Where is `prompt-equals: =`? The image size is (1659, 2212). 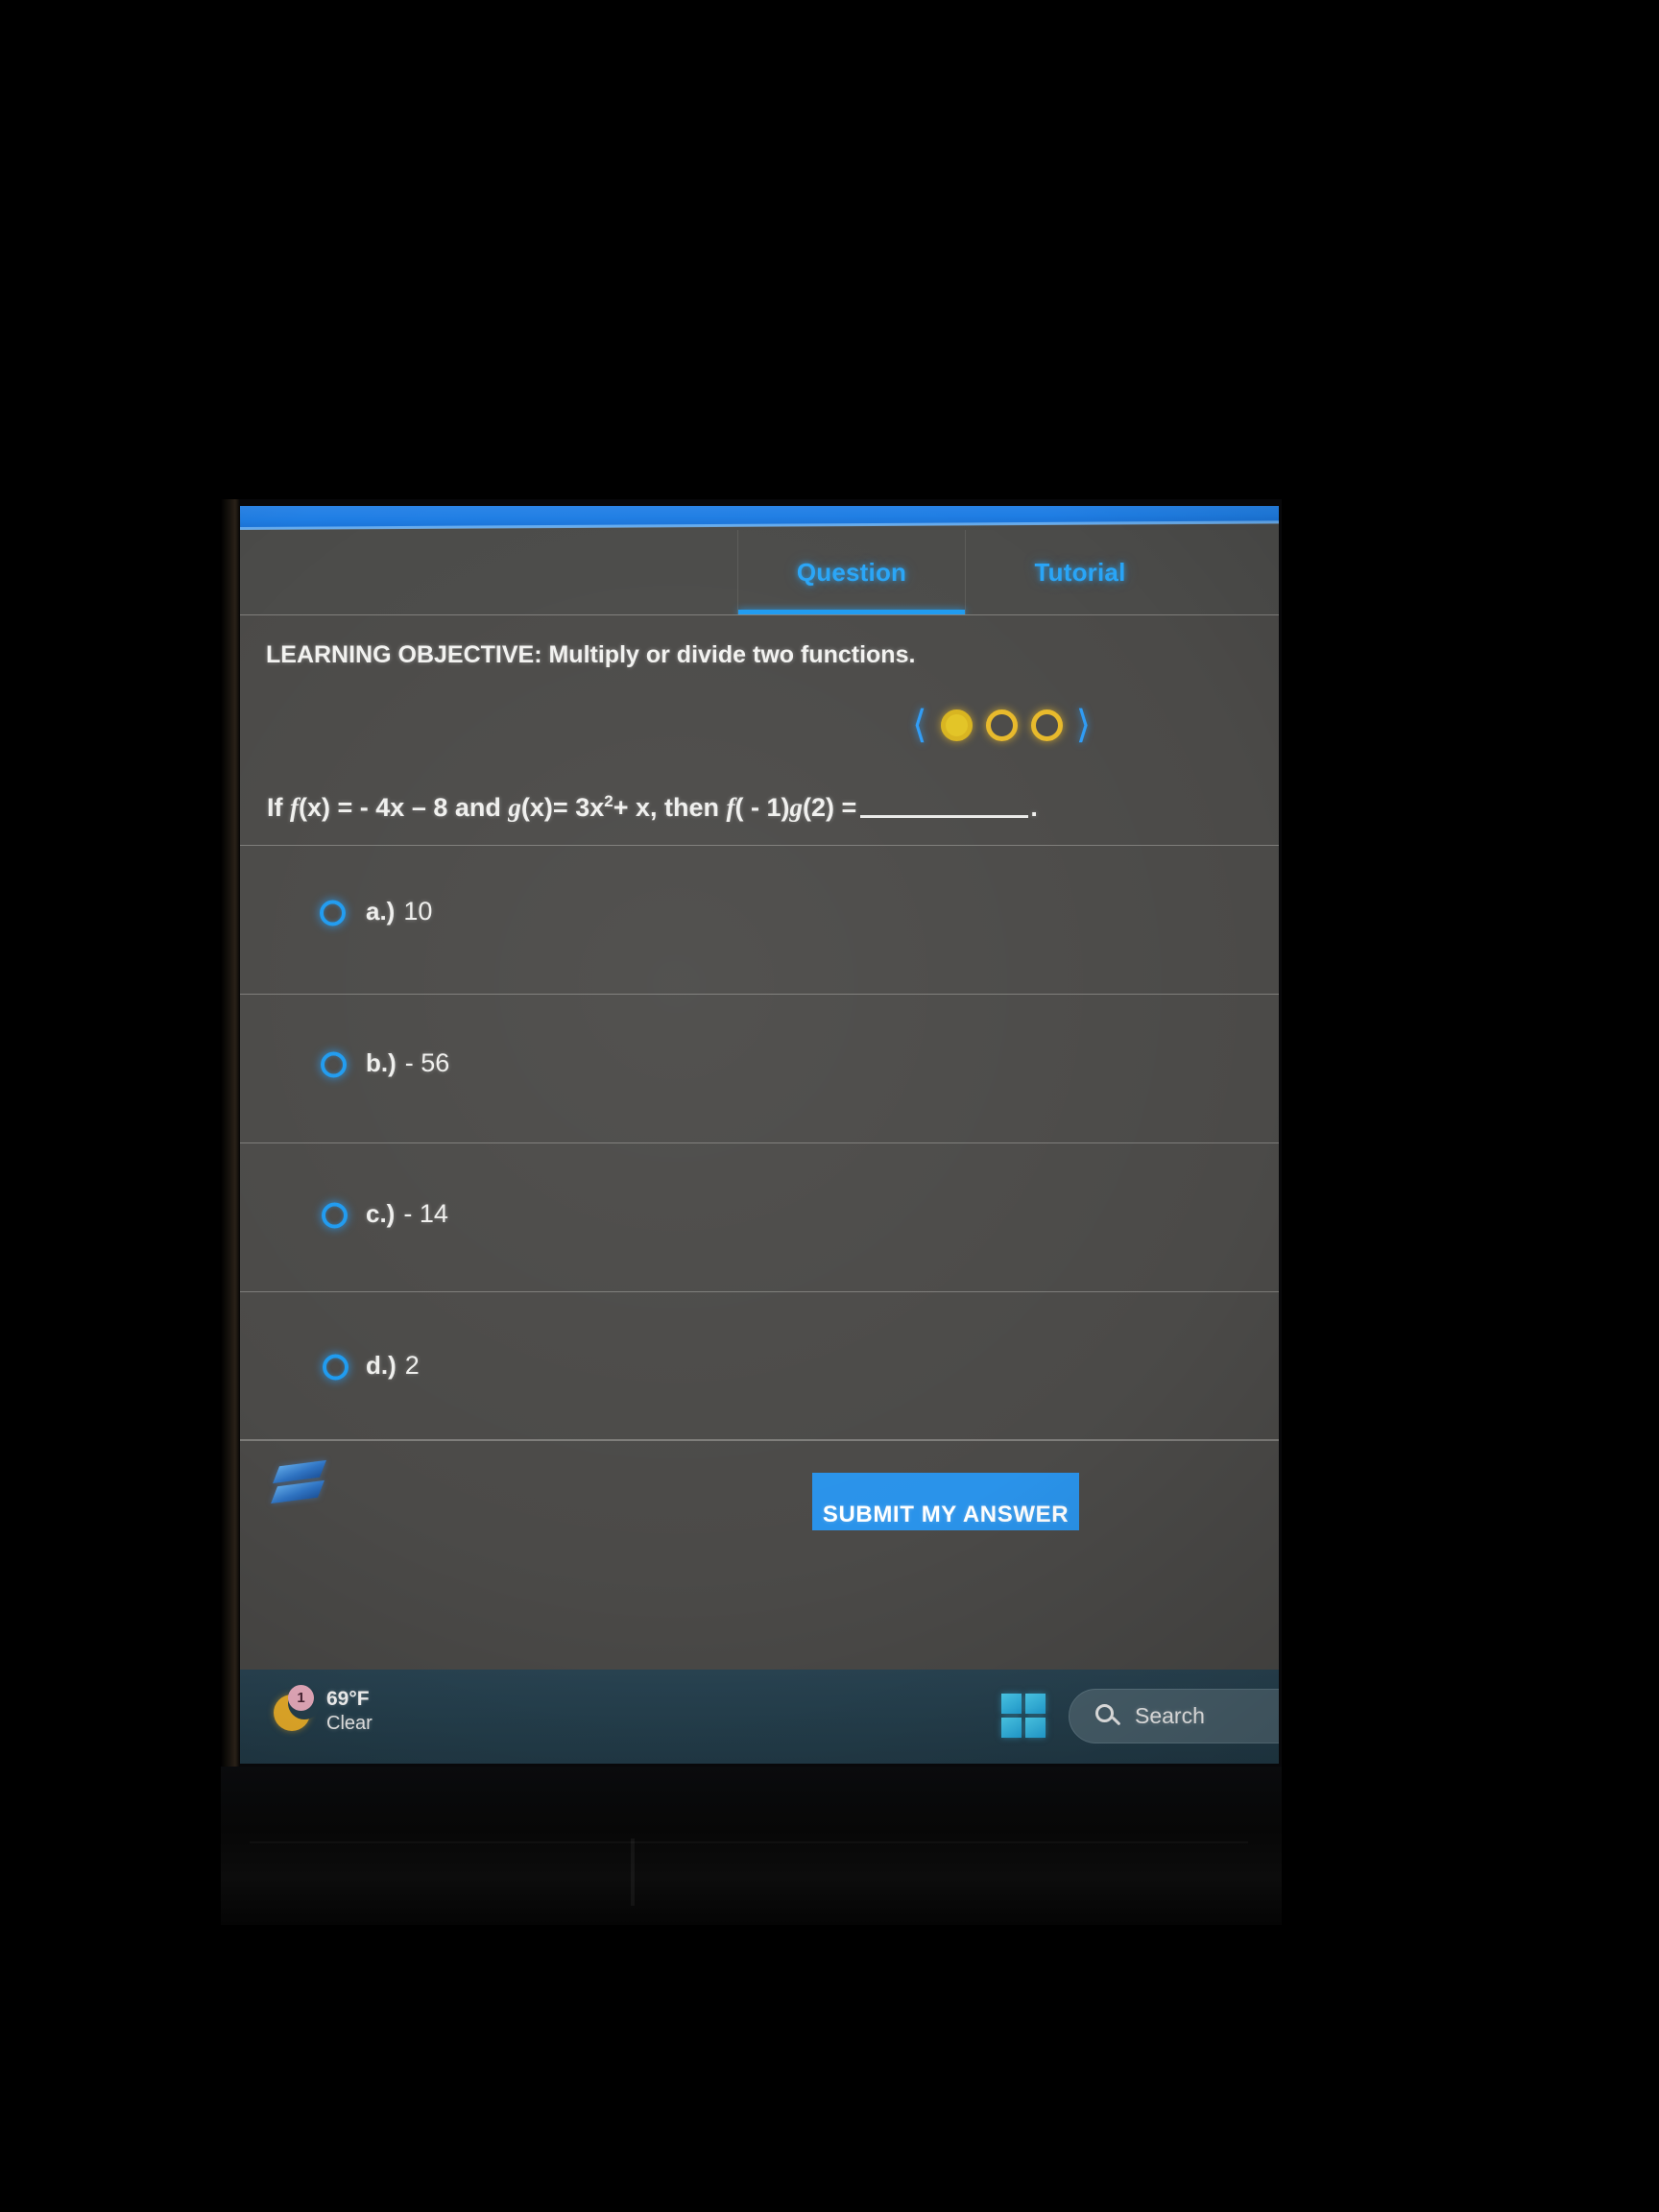
prompt-equals: = is located at coordinates (849, 807).